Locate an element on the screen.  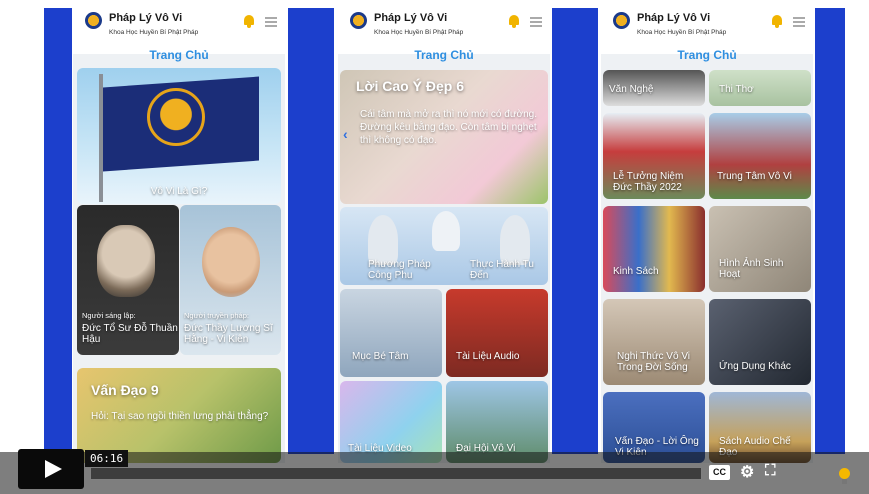
tile-ung-dung: Ứng Dụng Khác is located at coordinates (755, 366).